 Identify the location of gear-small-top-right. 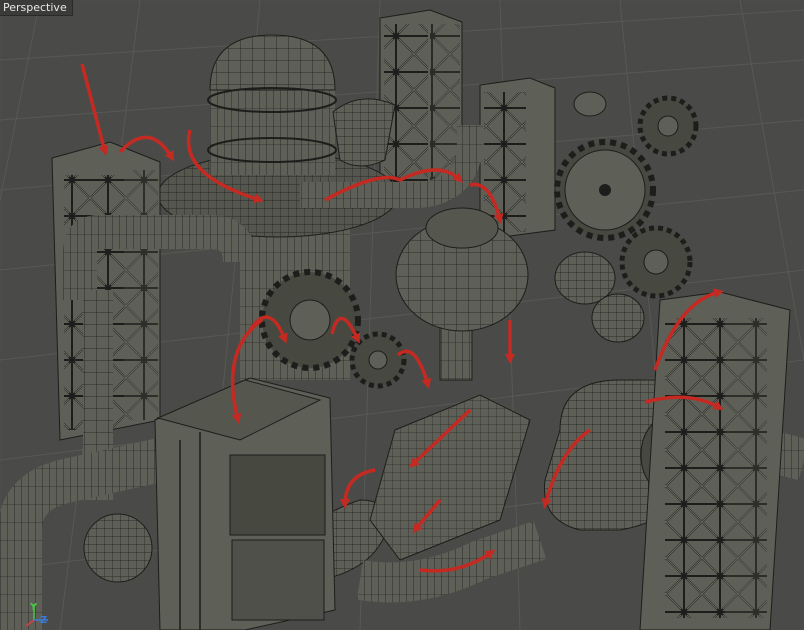
(668, 126).